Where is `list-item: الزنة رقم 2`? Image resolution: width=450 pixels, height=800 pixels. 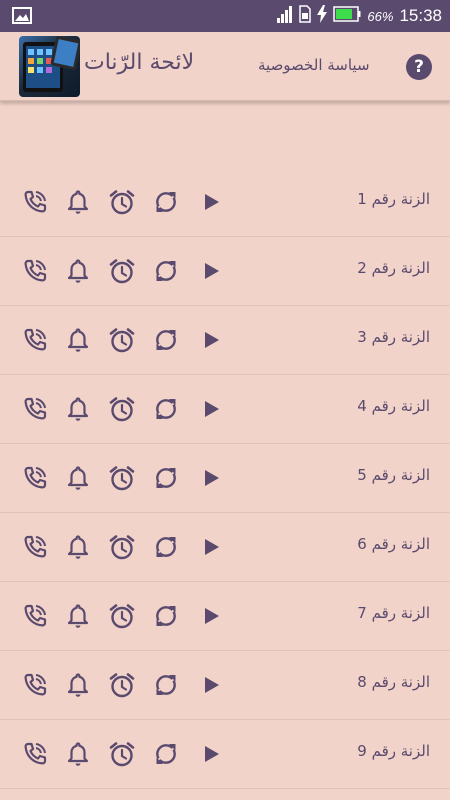 list-item: الزنة رقم 2 is located at coordinates (225, 271).